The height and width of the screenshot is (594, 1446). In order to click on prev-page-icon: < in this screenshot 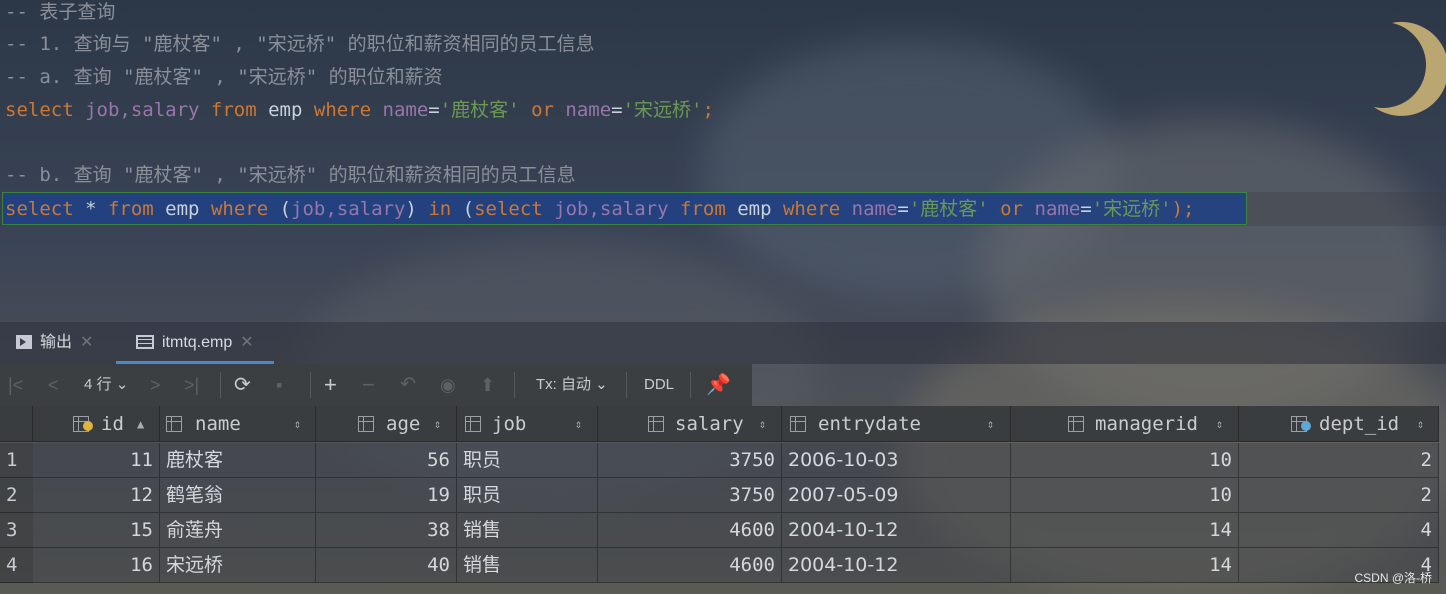, I will do `click(53, 385)`.